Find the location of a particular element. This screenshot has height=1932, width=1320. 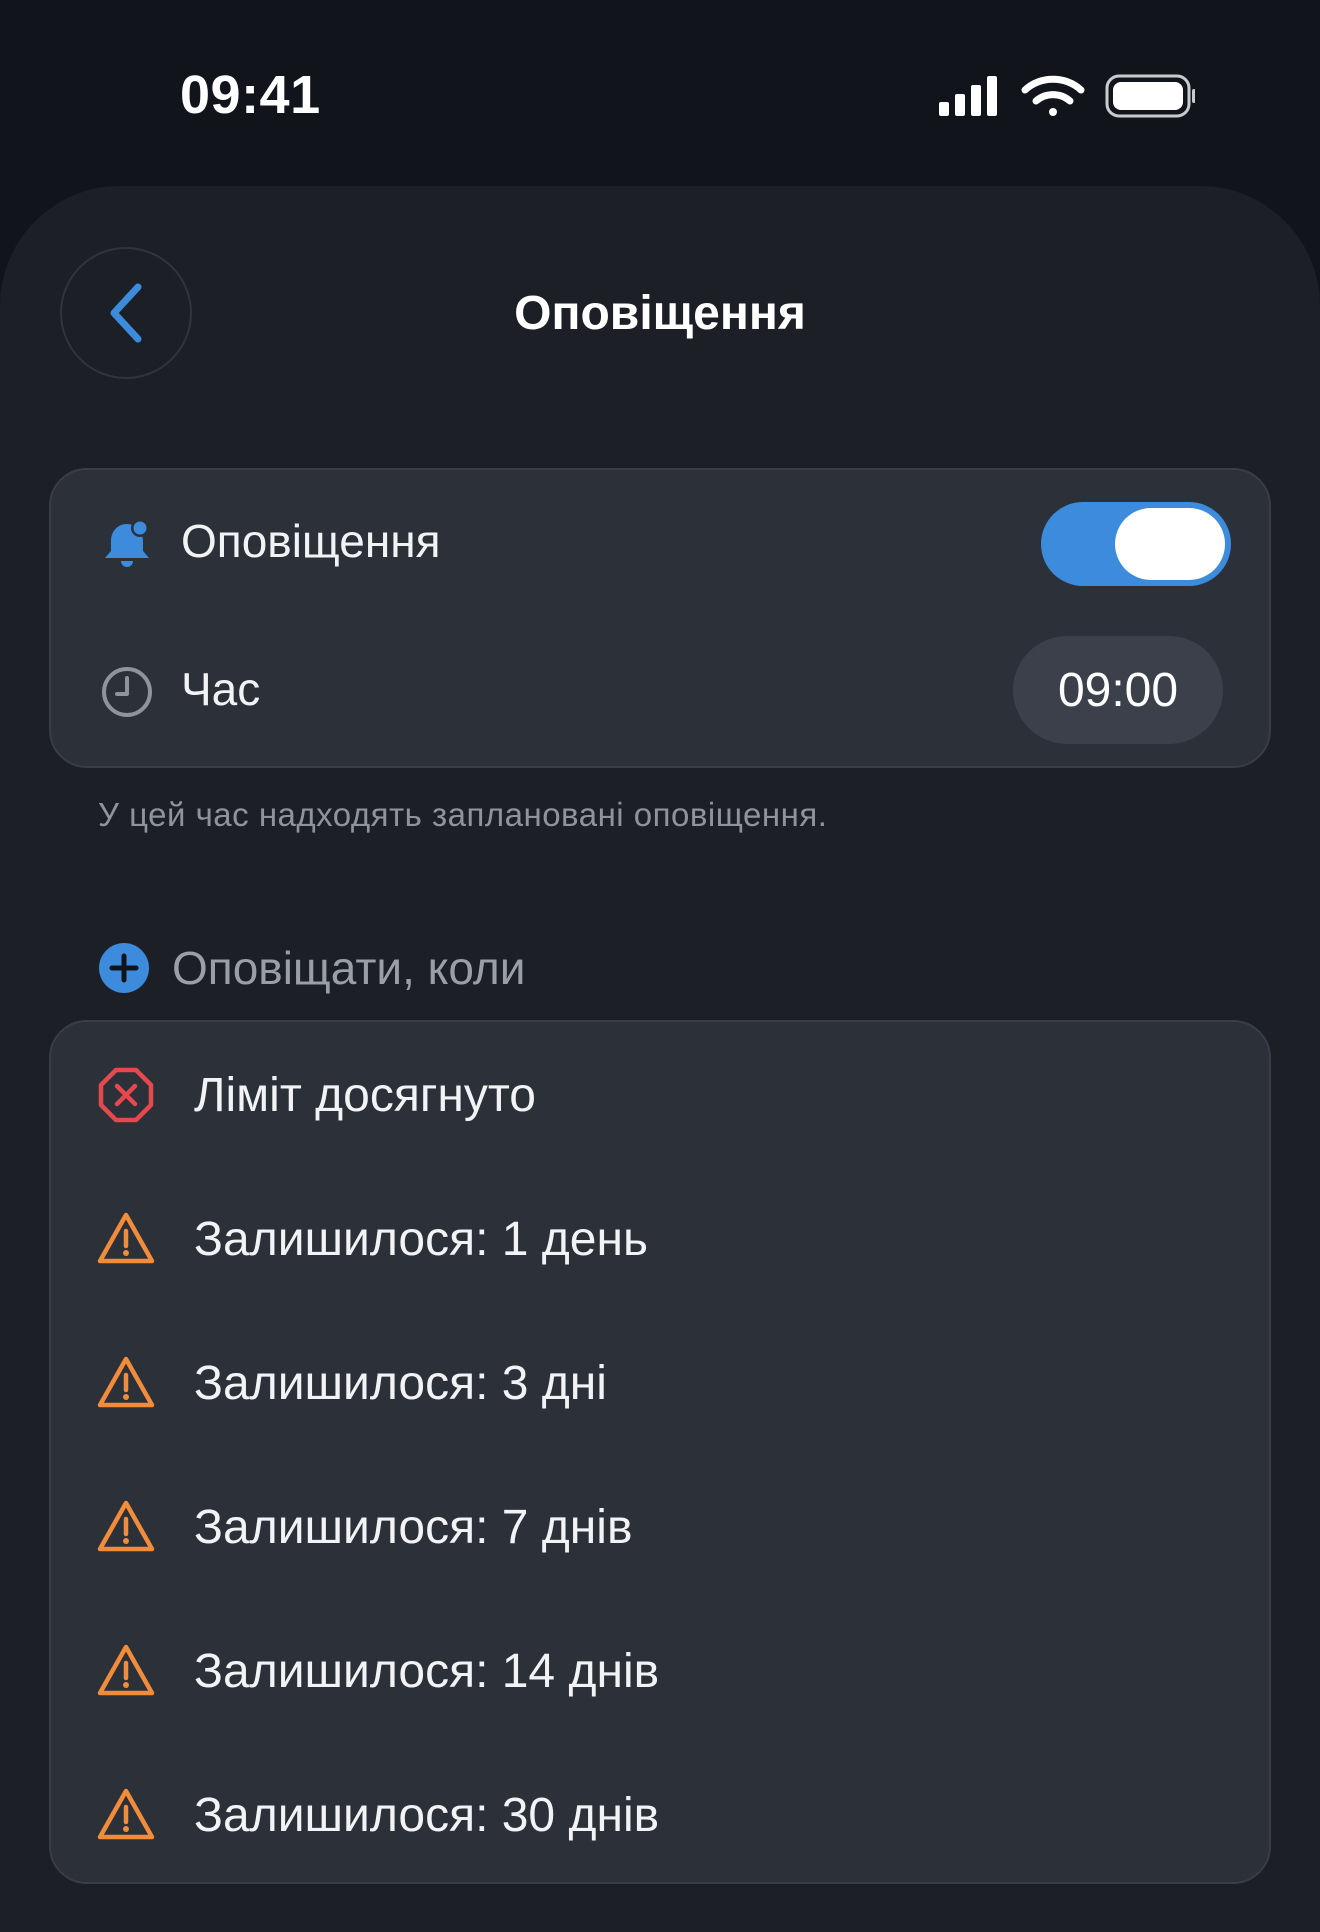

alert-item-label: Залишилося: 1 день is located at coordinates (421, 1239).